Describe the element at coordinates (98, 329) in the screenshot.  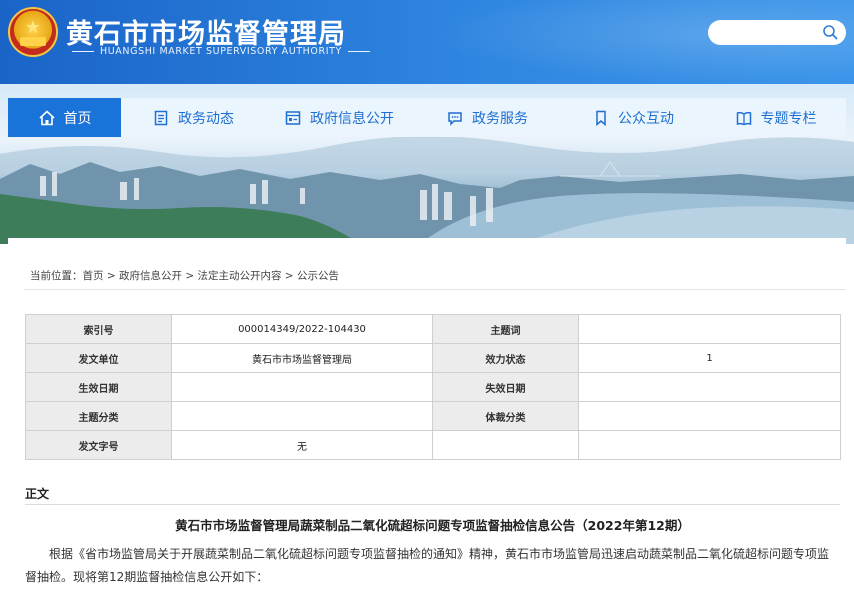
I see `meta-label: 索引号` at that location.